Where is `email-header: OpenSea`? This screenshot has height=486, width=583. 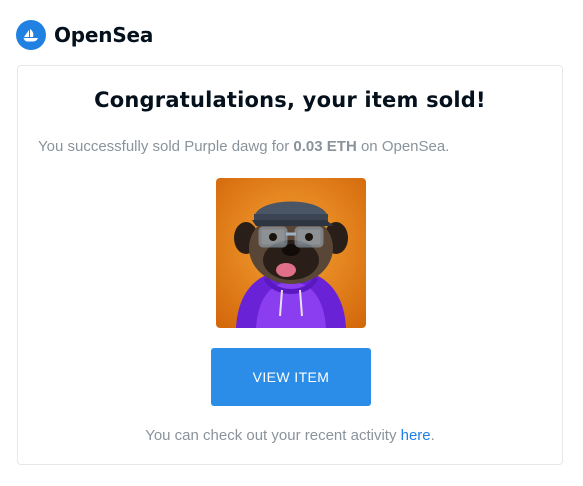
email-header: OpenSea is located at coordinates (84, 35).